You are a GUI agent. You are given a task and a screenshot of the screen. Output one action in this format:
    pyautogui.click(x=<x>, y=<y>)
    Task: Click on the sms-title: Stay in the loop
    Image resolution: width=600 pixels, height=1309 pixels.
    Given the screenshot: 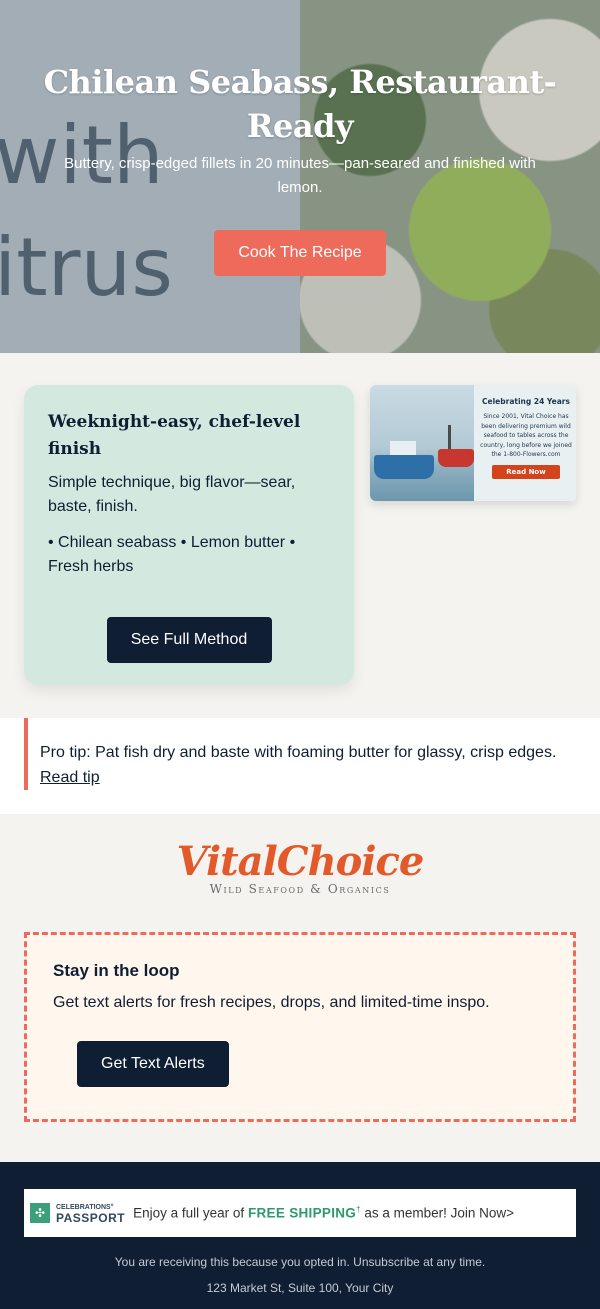 What is the action you would take?
    pyautogui.click(x=116, y=970)
    